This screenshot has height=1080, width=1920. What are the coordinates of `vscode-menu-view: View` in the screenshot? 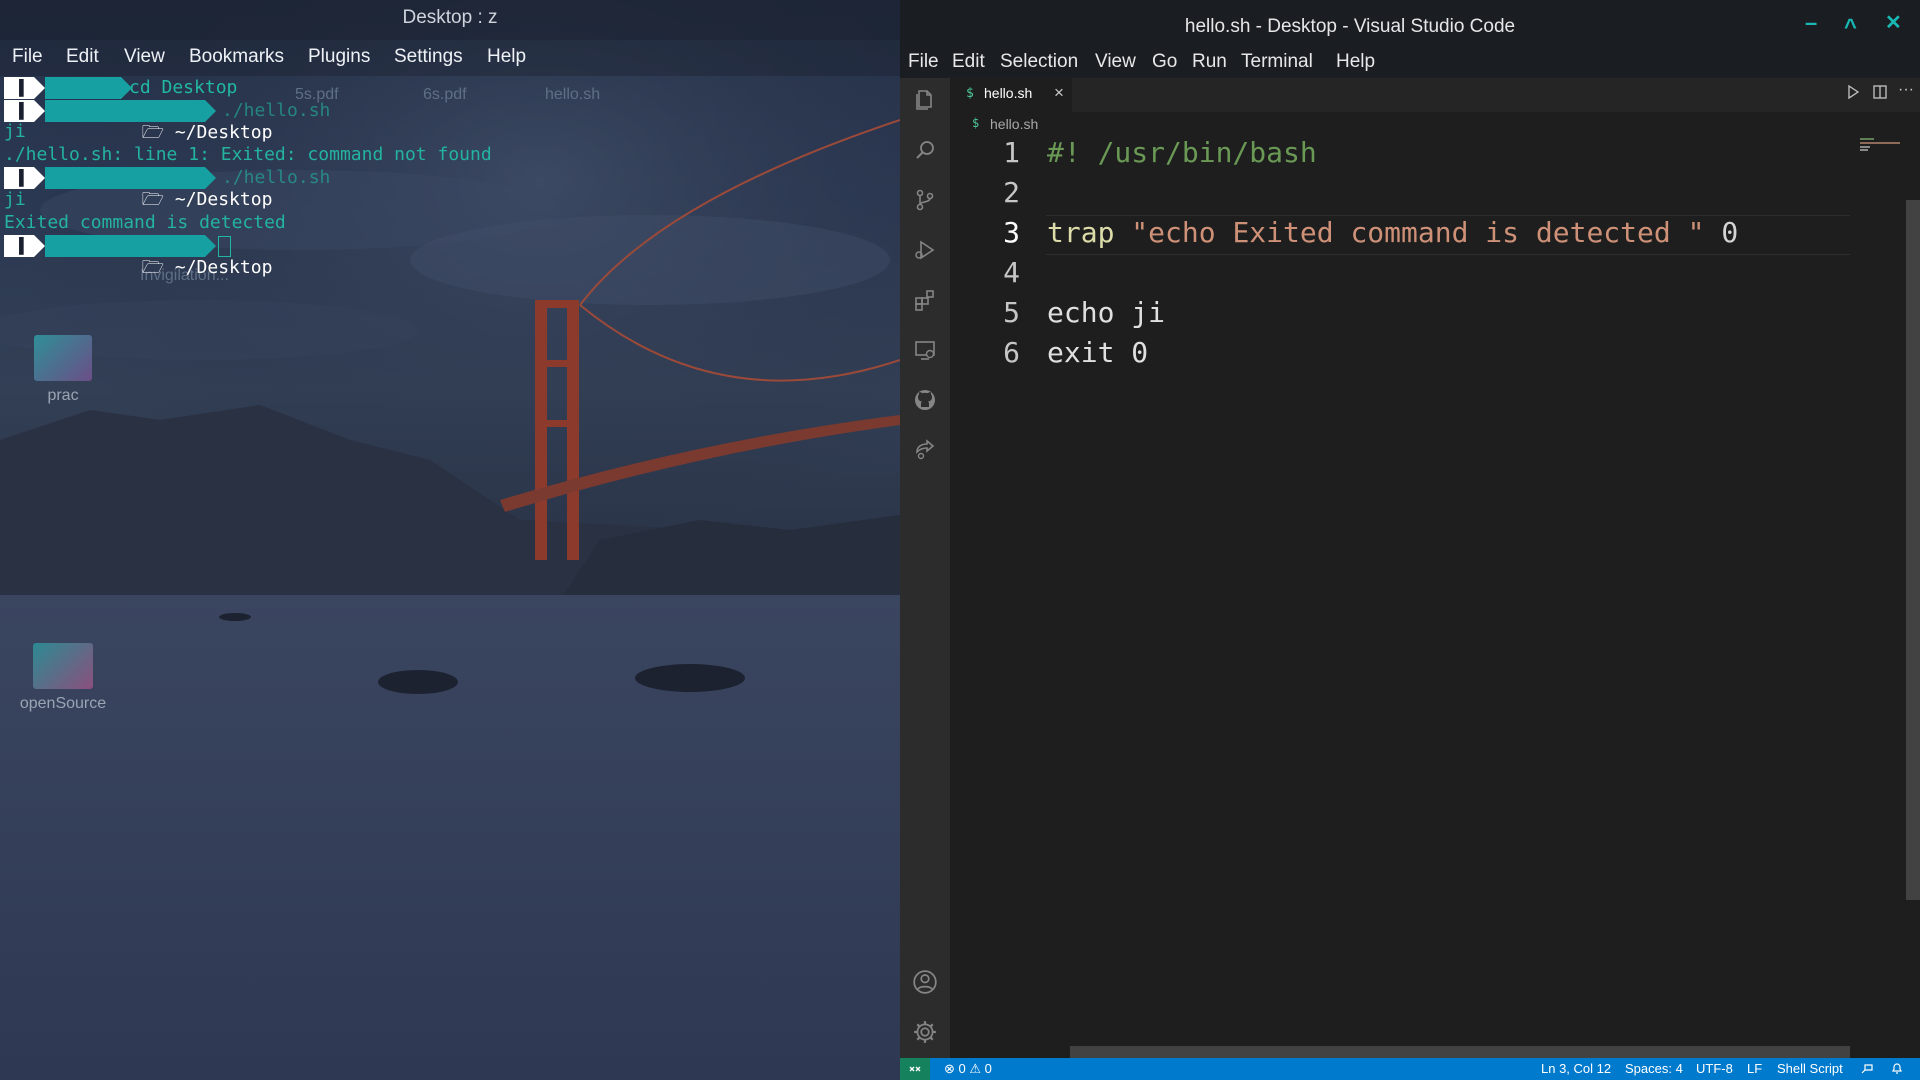 It's located at (1115, 62).